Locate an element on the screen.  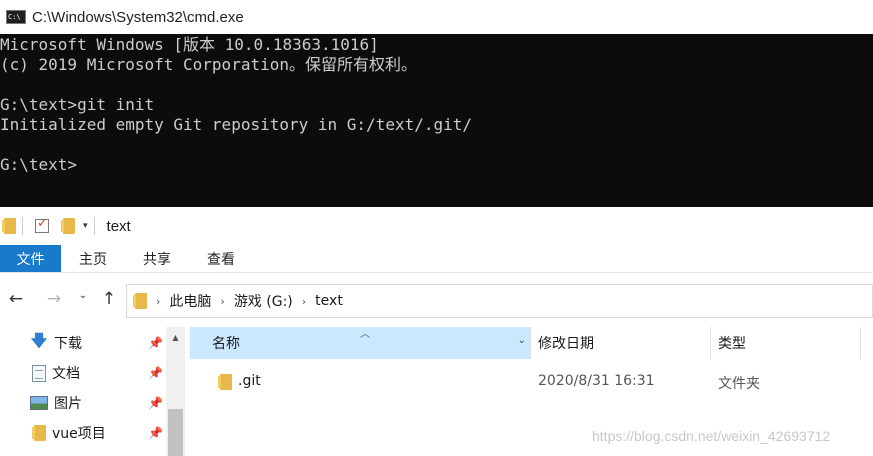
back-arrow-icon: ← is located at coordinates (16, 299).